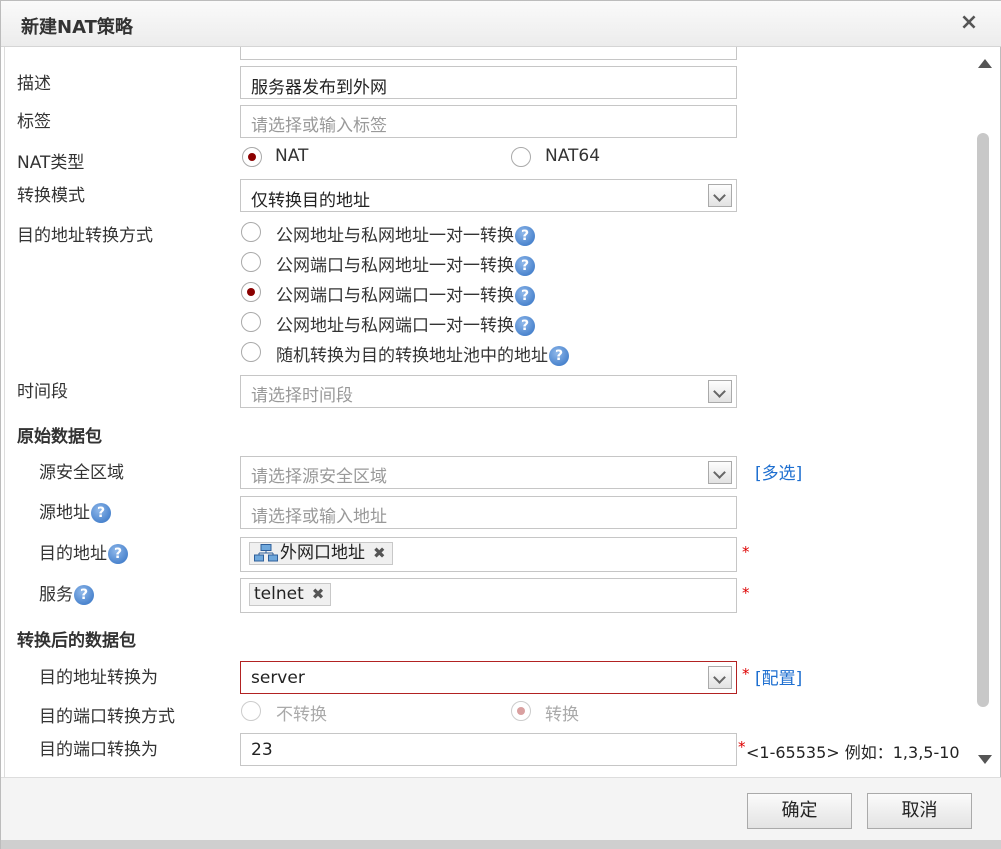  Describe the element at coordinates (83, 551) in the screenshot. I see `dst-addr-label: 目的地址?` at that location.